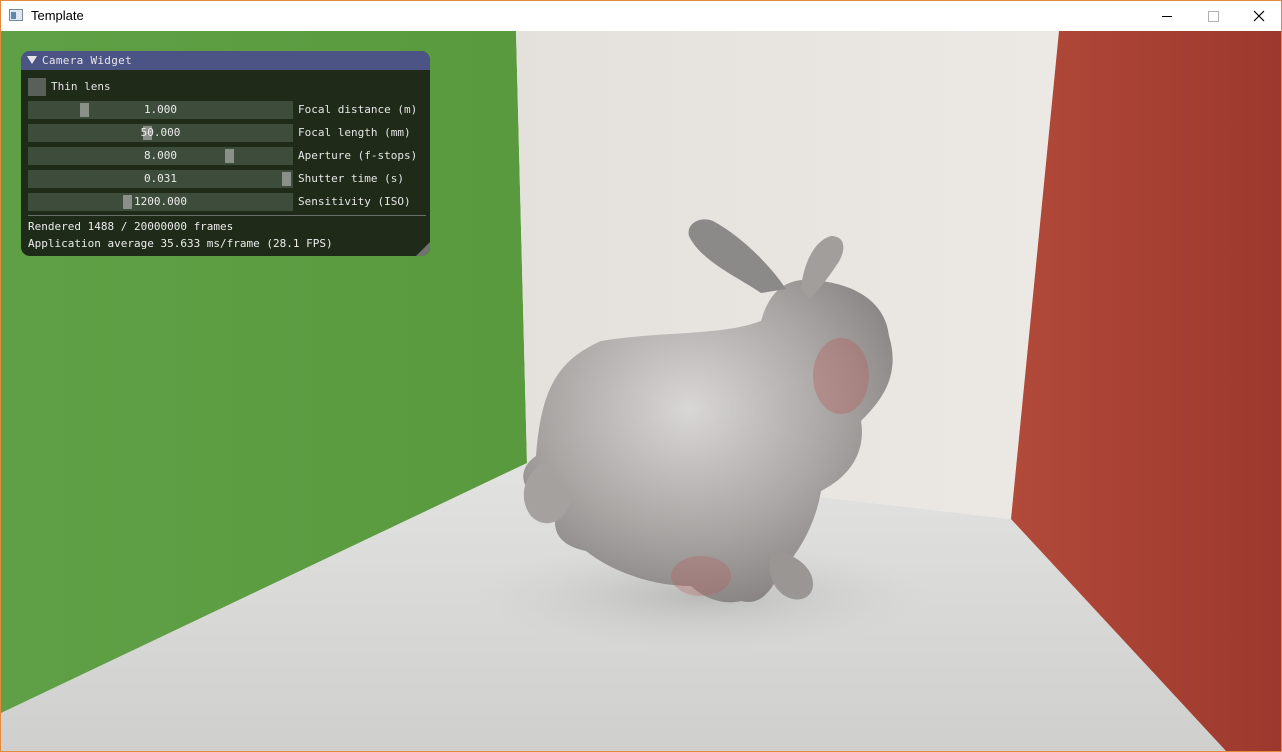 This screenshot has height=752, width=1282. I want to click on slider-value: 50.000, so click(160, 132).